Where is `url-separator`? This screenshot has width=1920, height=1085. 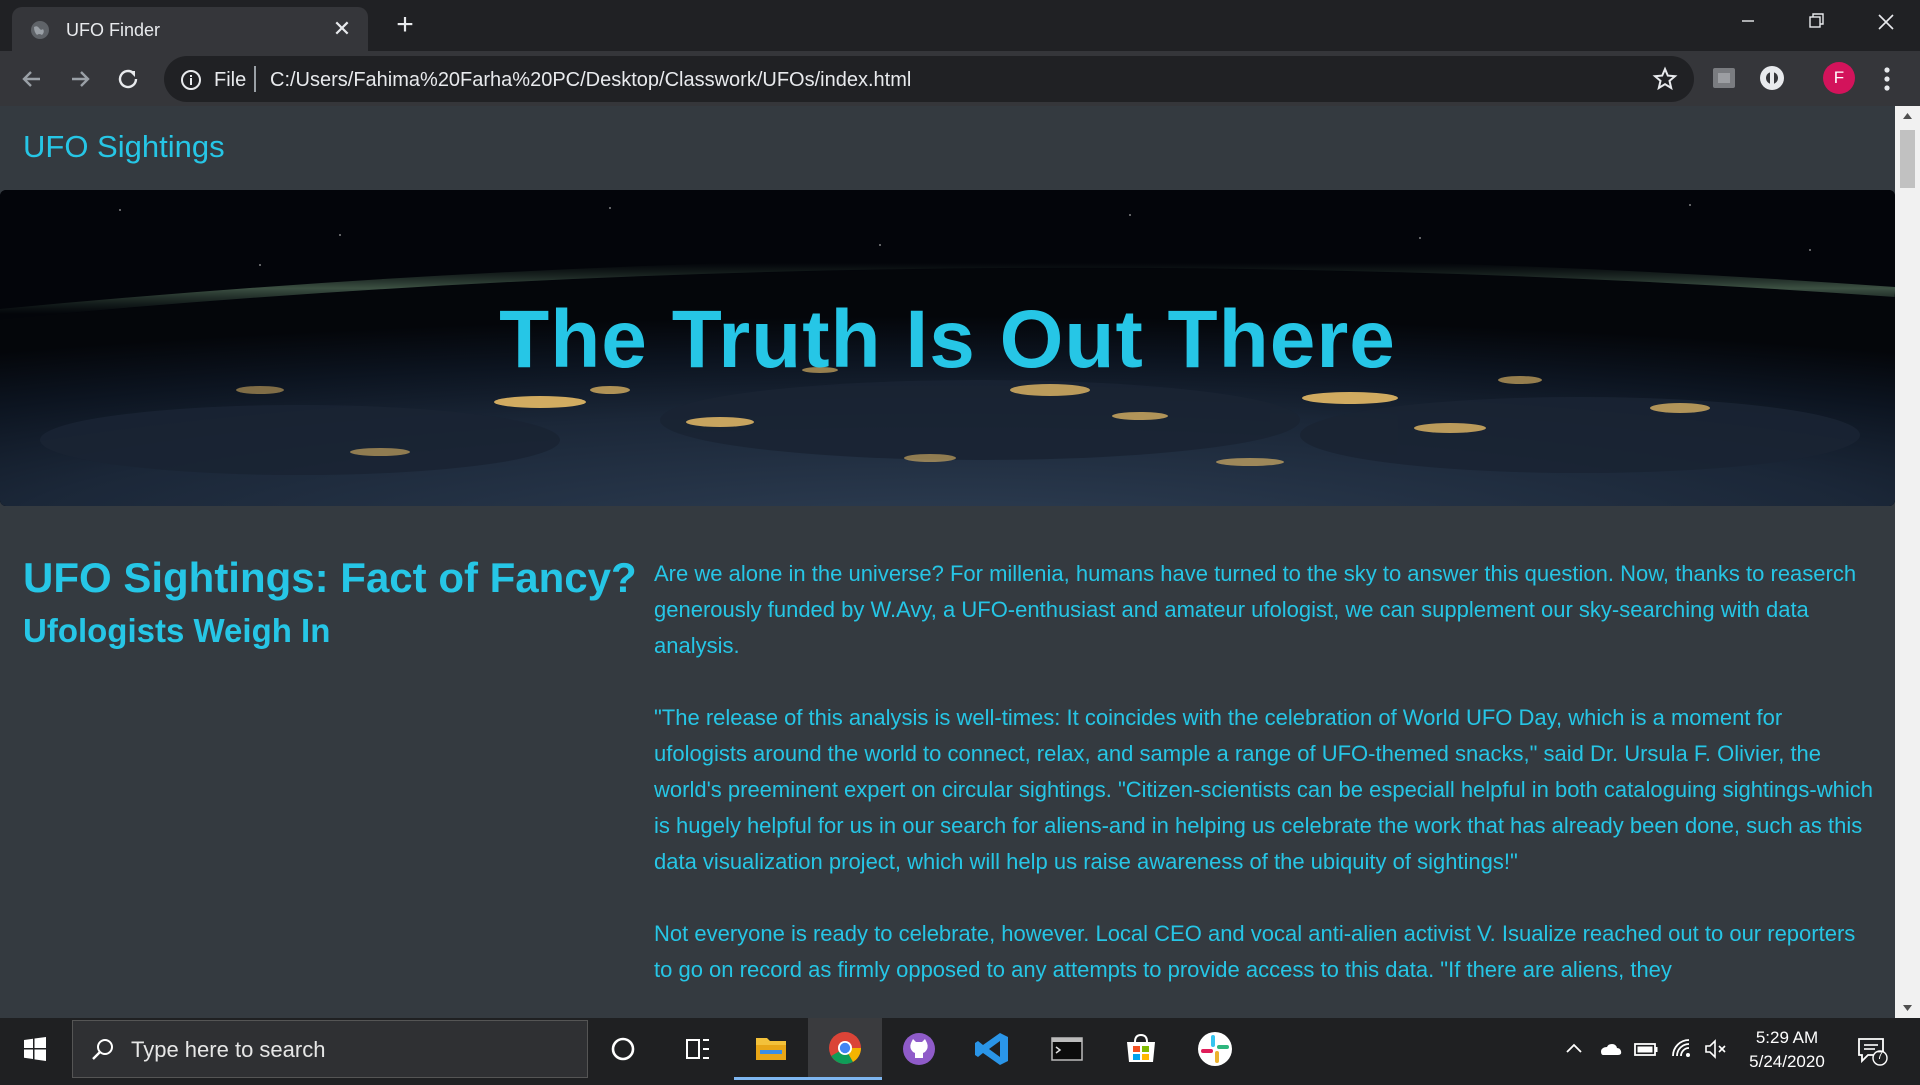 url-separator is located at coordinates (255, 79).